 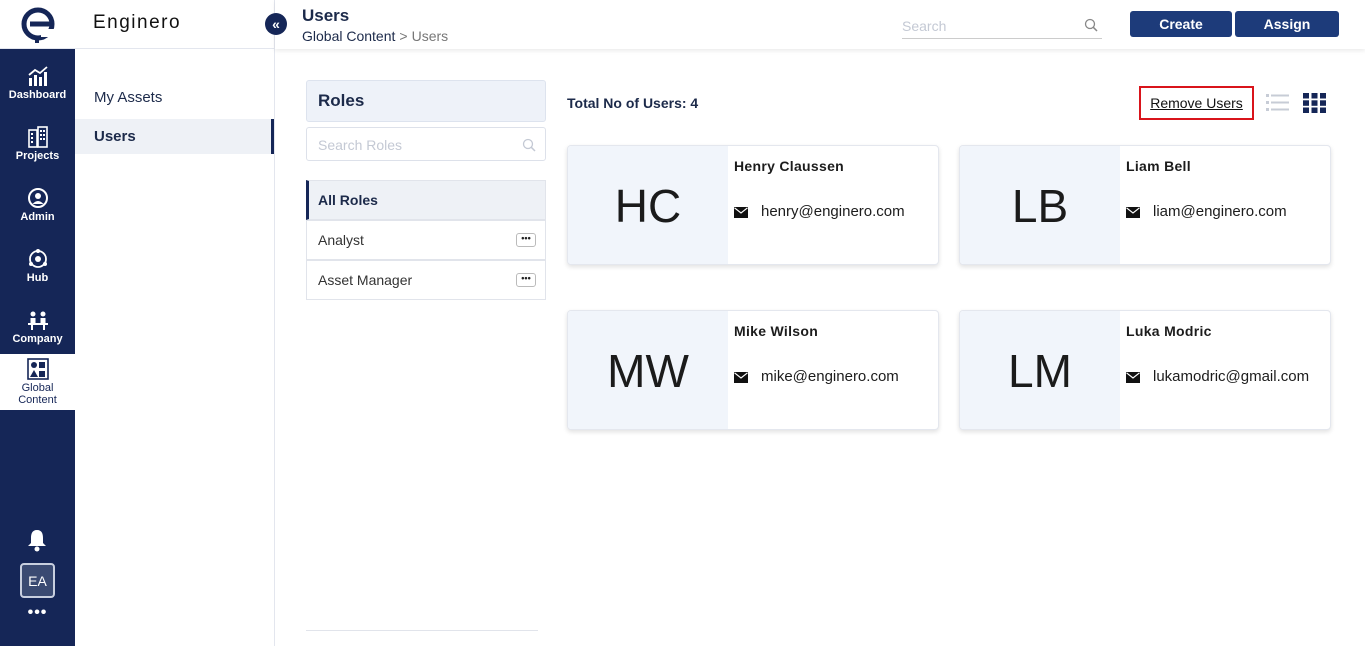 I want to click on bell-icon, so click(x=37, y=540).